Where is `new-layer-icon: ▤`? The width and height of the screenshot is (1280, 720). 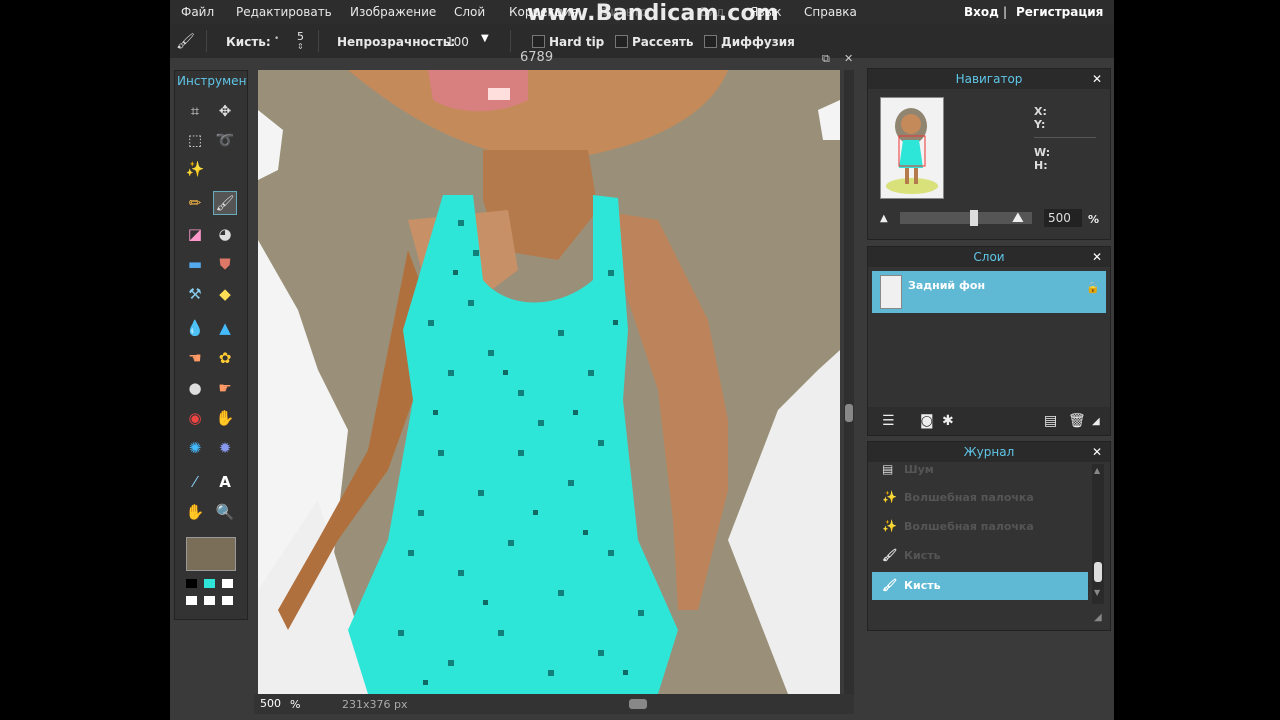
new-layer-icon: ▤ is located at coordinates (1050, 421).